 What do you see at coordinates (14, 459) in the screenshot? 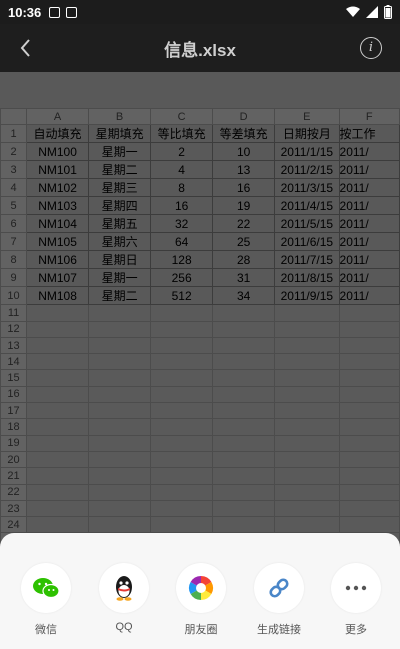
I see `row-number: 20` at bounding box center [14, 459].